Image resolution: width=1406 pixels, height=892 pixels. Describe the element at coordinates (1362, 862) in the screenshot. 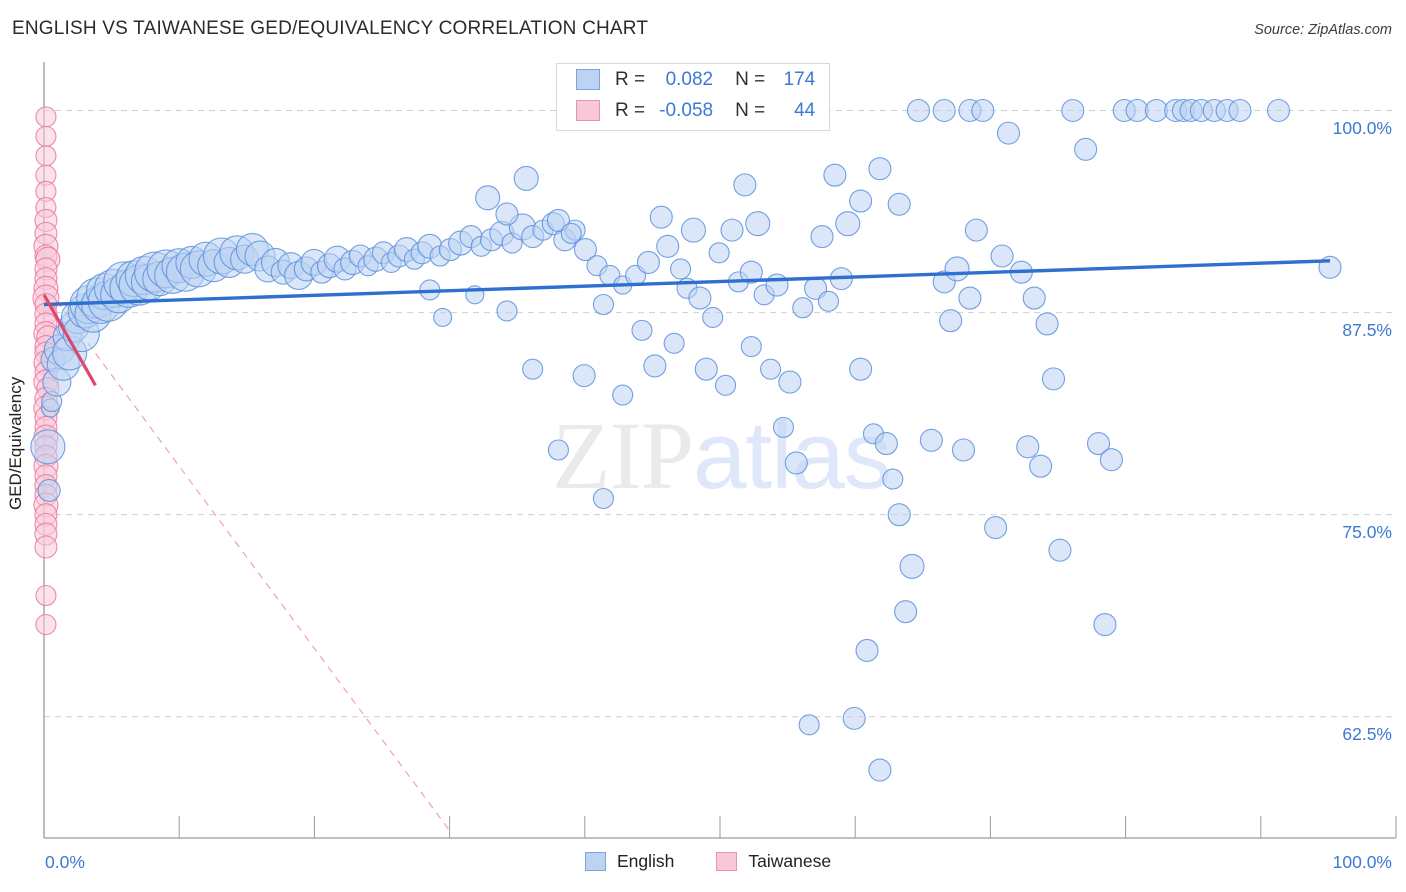

I see `x-tick-label-max: 100.0%` at that location.